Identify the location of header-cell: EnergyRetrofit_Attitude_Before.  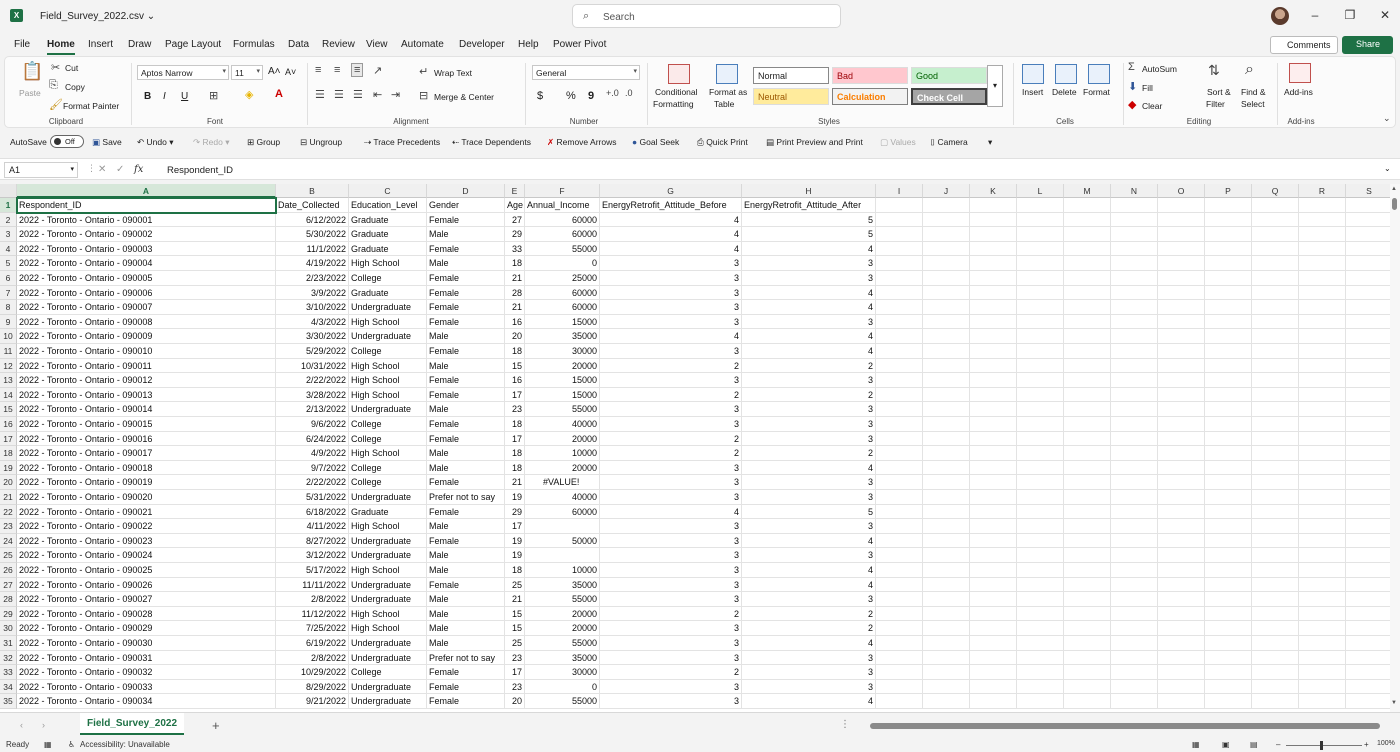
(671, 205).